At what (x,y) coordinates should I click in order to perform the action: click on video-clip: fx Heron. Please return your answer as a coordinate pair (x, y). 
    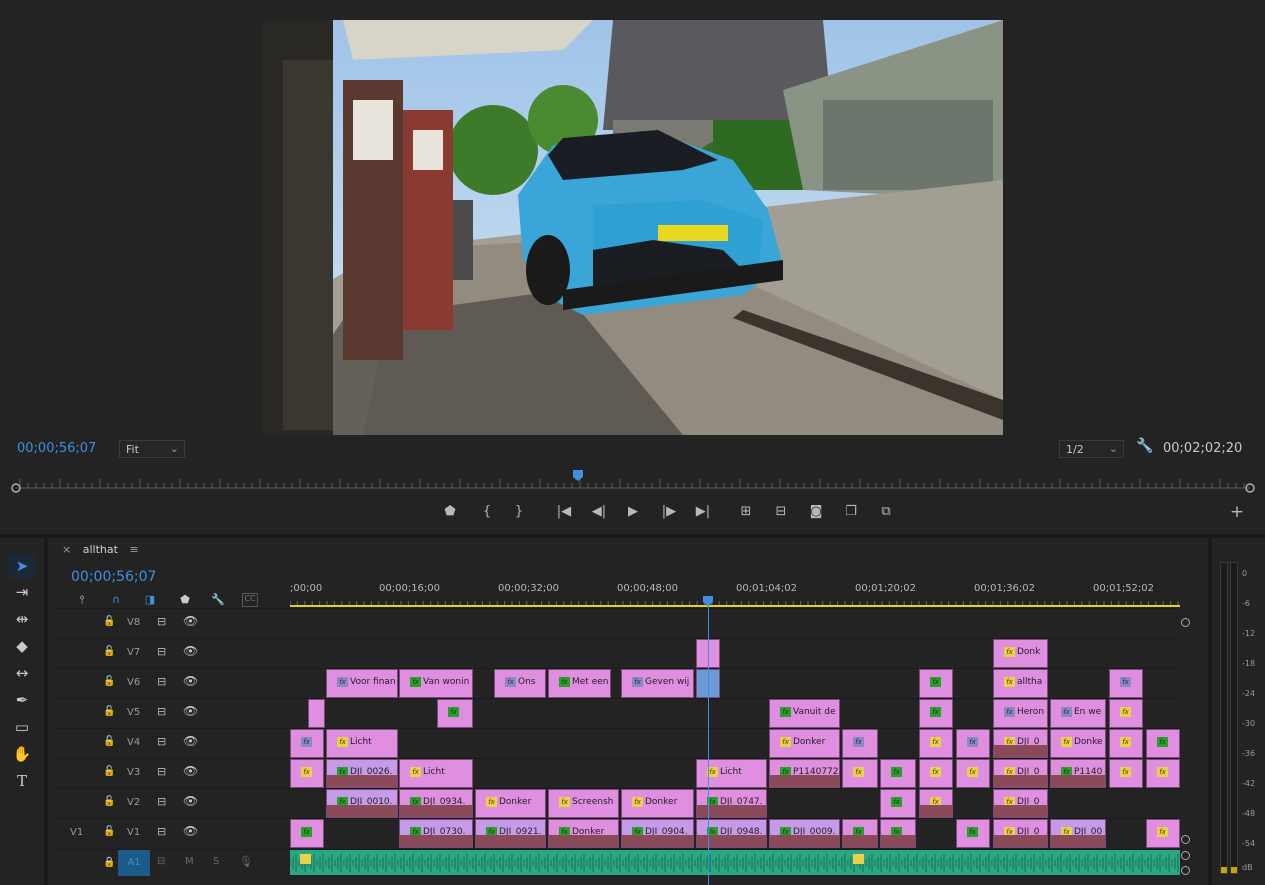
    Looking at the image, I should click on (1020, 713).